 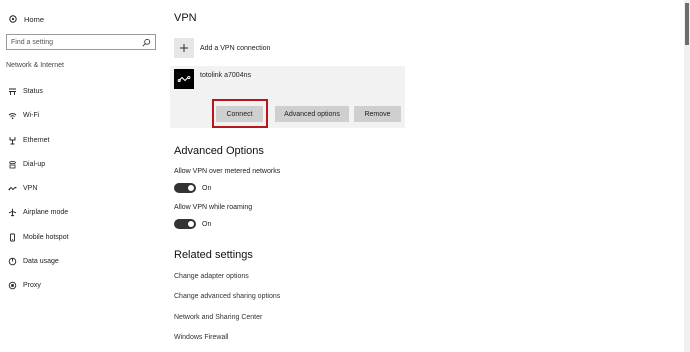 I want to click on data-usage-icon, so click(x=12, y=261).